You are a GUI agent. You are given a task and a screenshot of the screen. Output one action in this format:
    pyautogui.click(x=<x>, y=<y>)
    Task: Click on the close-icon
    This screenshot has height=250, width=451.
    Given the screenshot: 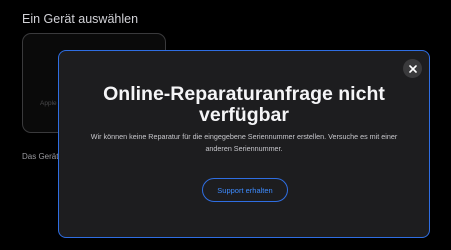 What is the action you would take?
    pyautogui.click(x=412, y=68)
    